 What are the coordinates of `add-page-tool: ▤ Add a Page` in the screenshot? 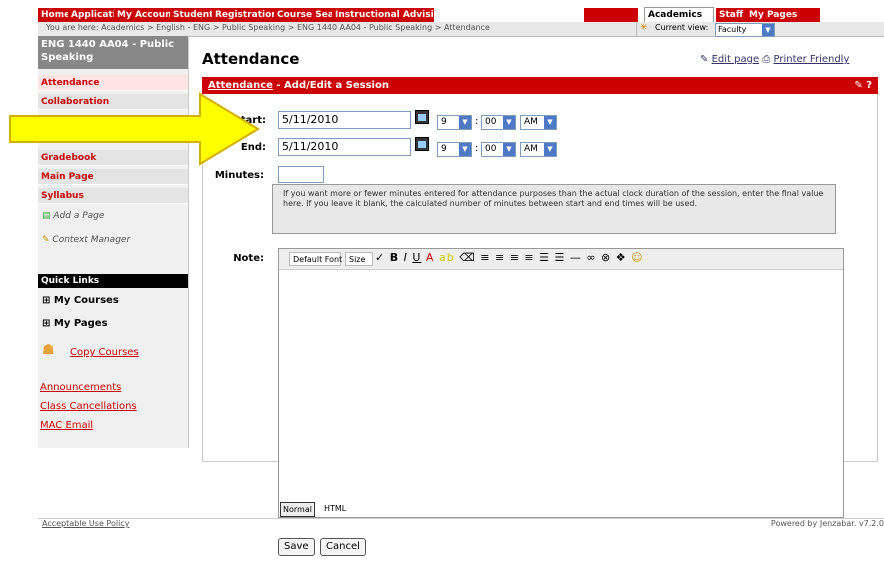 It's located at (73, 216).